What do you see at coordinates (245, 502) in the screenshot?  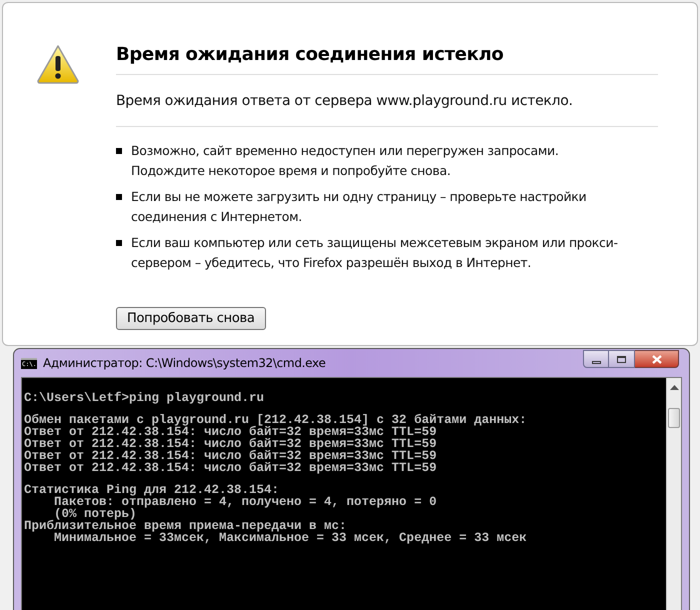 I see `console-line: Пакетов: отправлено = 4, получено = 4, потеряно = 0` at bounding box center [245, 502].